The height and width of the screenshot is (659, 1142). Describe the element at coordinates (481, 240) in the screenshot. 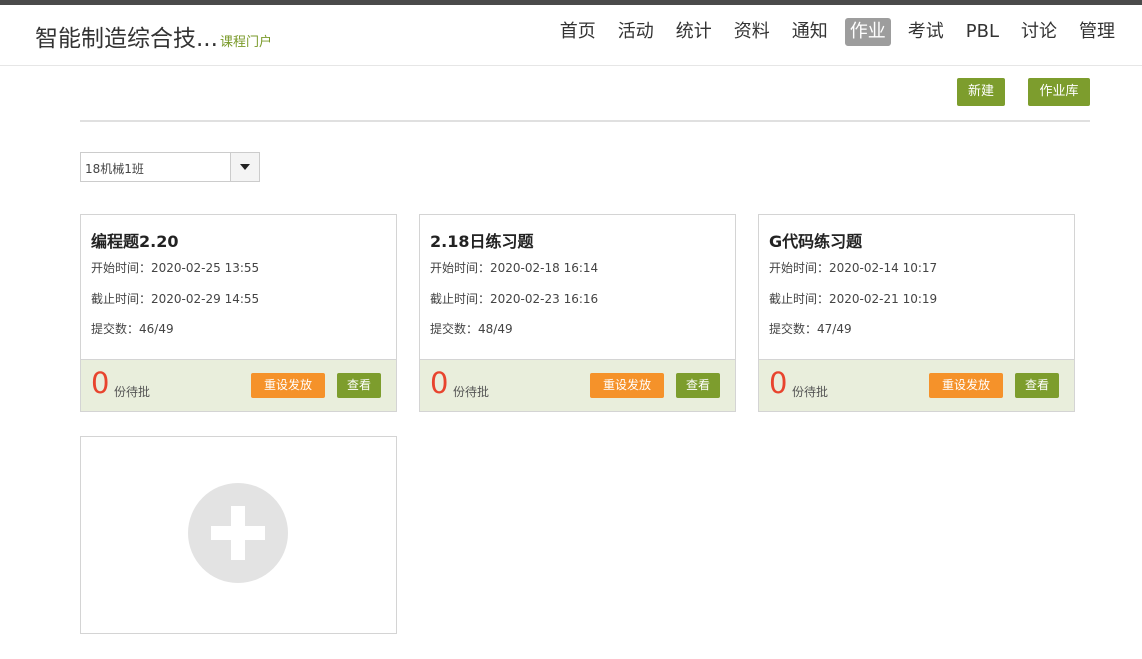

I see `assignment-title: 2.18日练习题` at that location.